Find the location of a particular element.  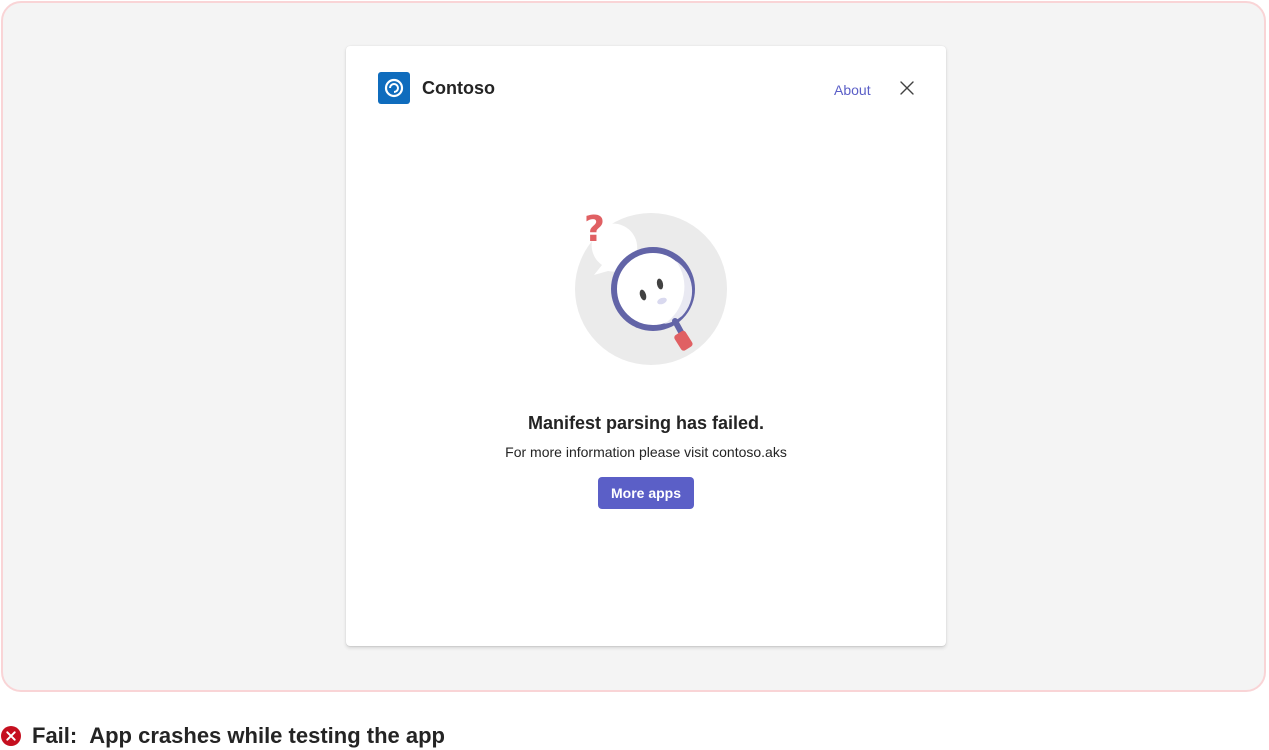

contoso-logo-icon is located at coordinates (394, 88).